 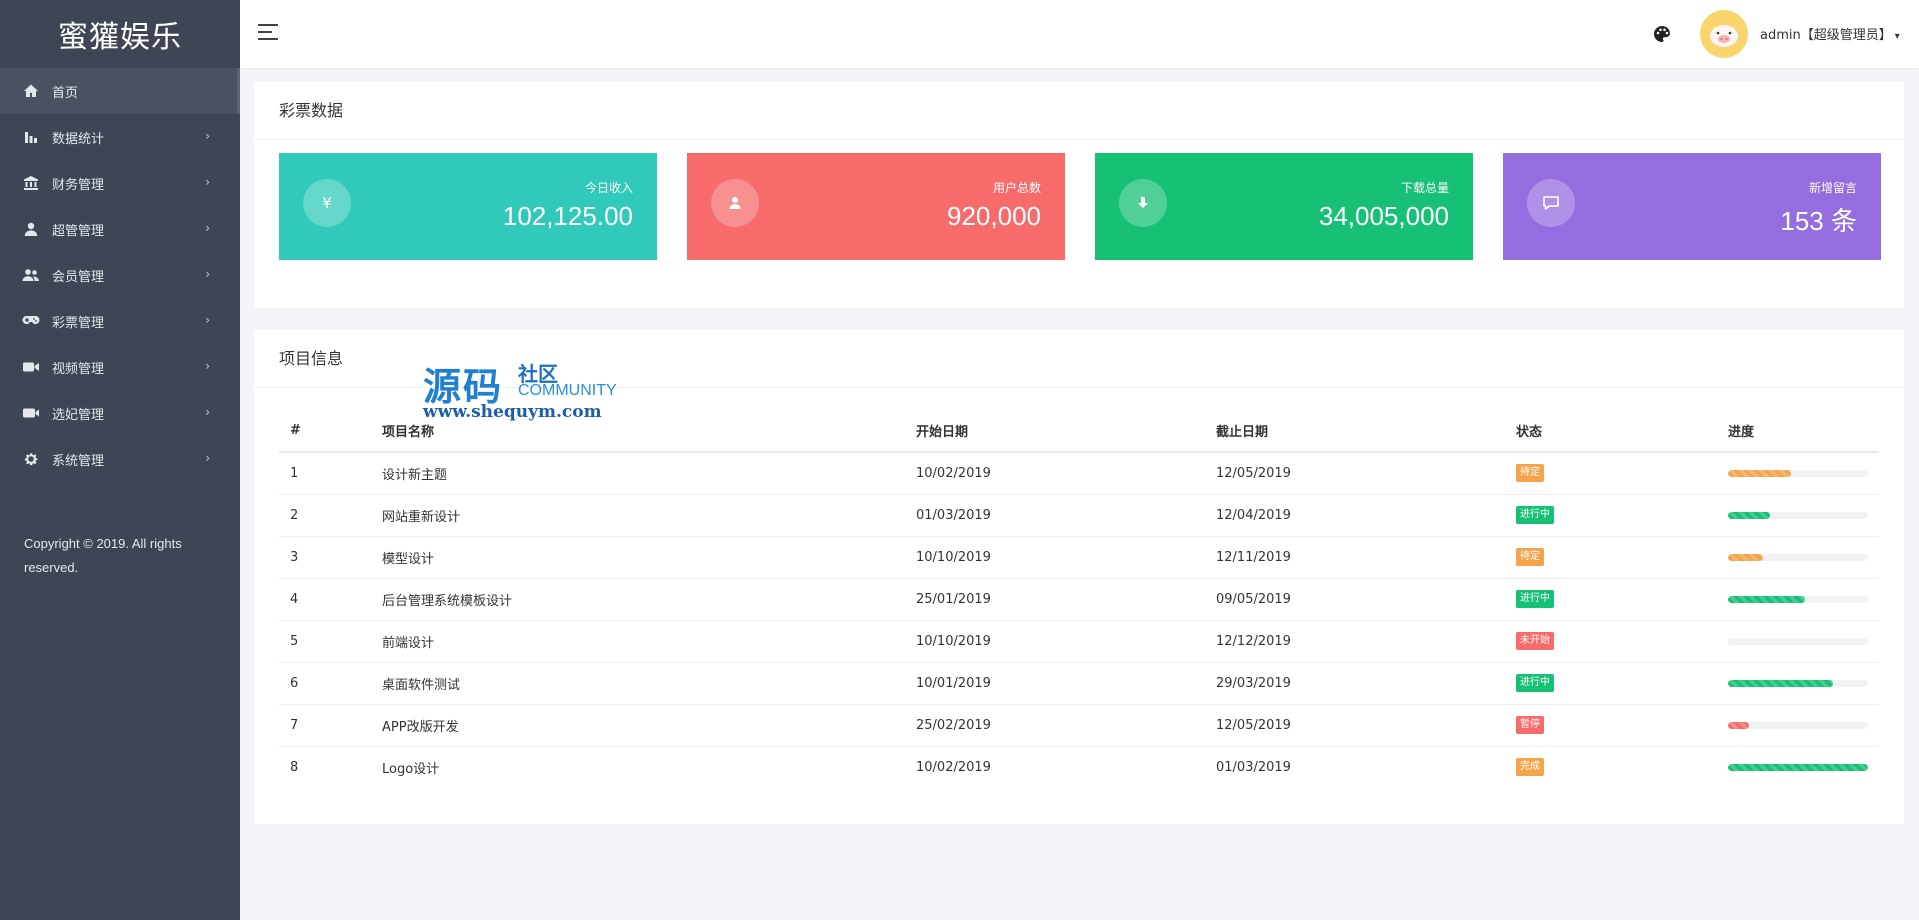 I want to click on copyright-text: Copyright © 2019. All rights reserved., so click(x=103, y=555).